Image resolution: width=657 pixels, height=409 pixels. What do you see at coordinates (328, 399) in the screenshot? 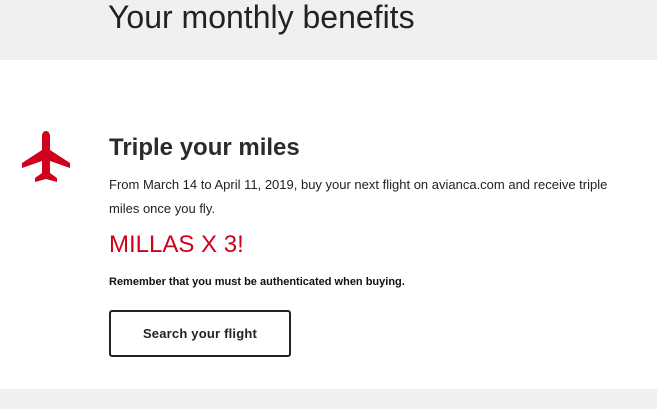
I see `footer-band` at bounding box center [328, 399].